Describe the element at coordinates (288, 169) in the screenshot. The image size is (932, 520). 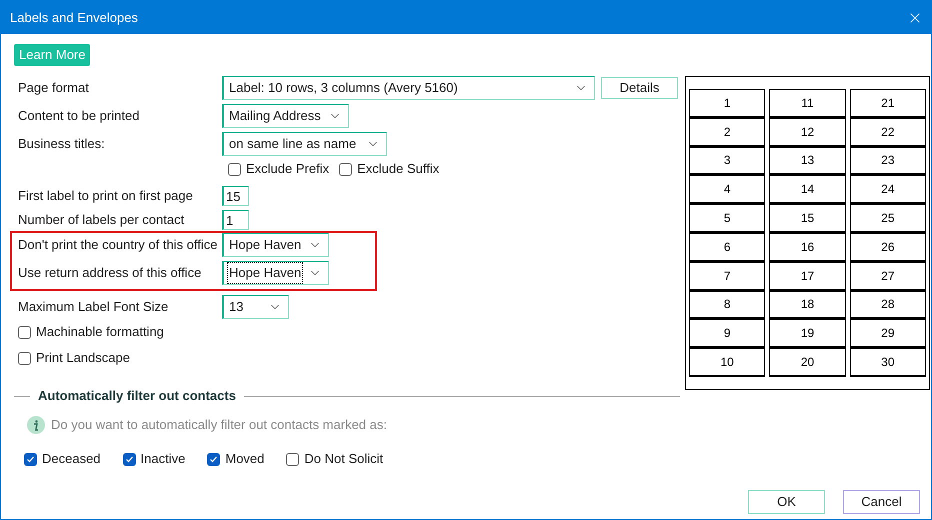
I see `checkbox-label: Exclude Prefix` at that location.